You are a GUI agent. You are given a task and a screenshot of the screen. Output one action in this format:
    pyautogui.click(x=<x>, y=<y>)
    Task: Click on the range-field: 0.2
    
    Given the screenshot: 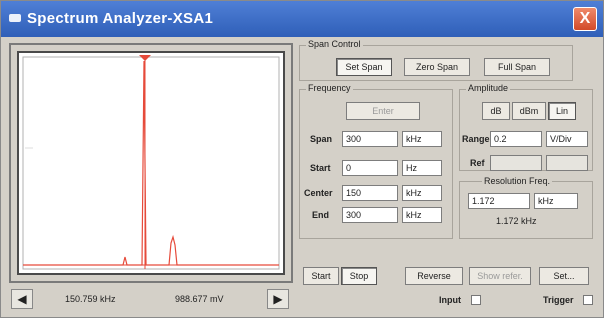 What is the action you would take?
    pyautogui.click(x=516, y=139)
    